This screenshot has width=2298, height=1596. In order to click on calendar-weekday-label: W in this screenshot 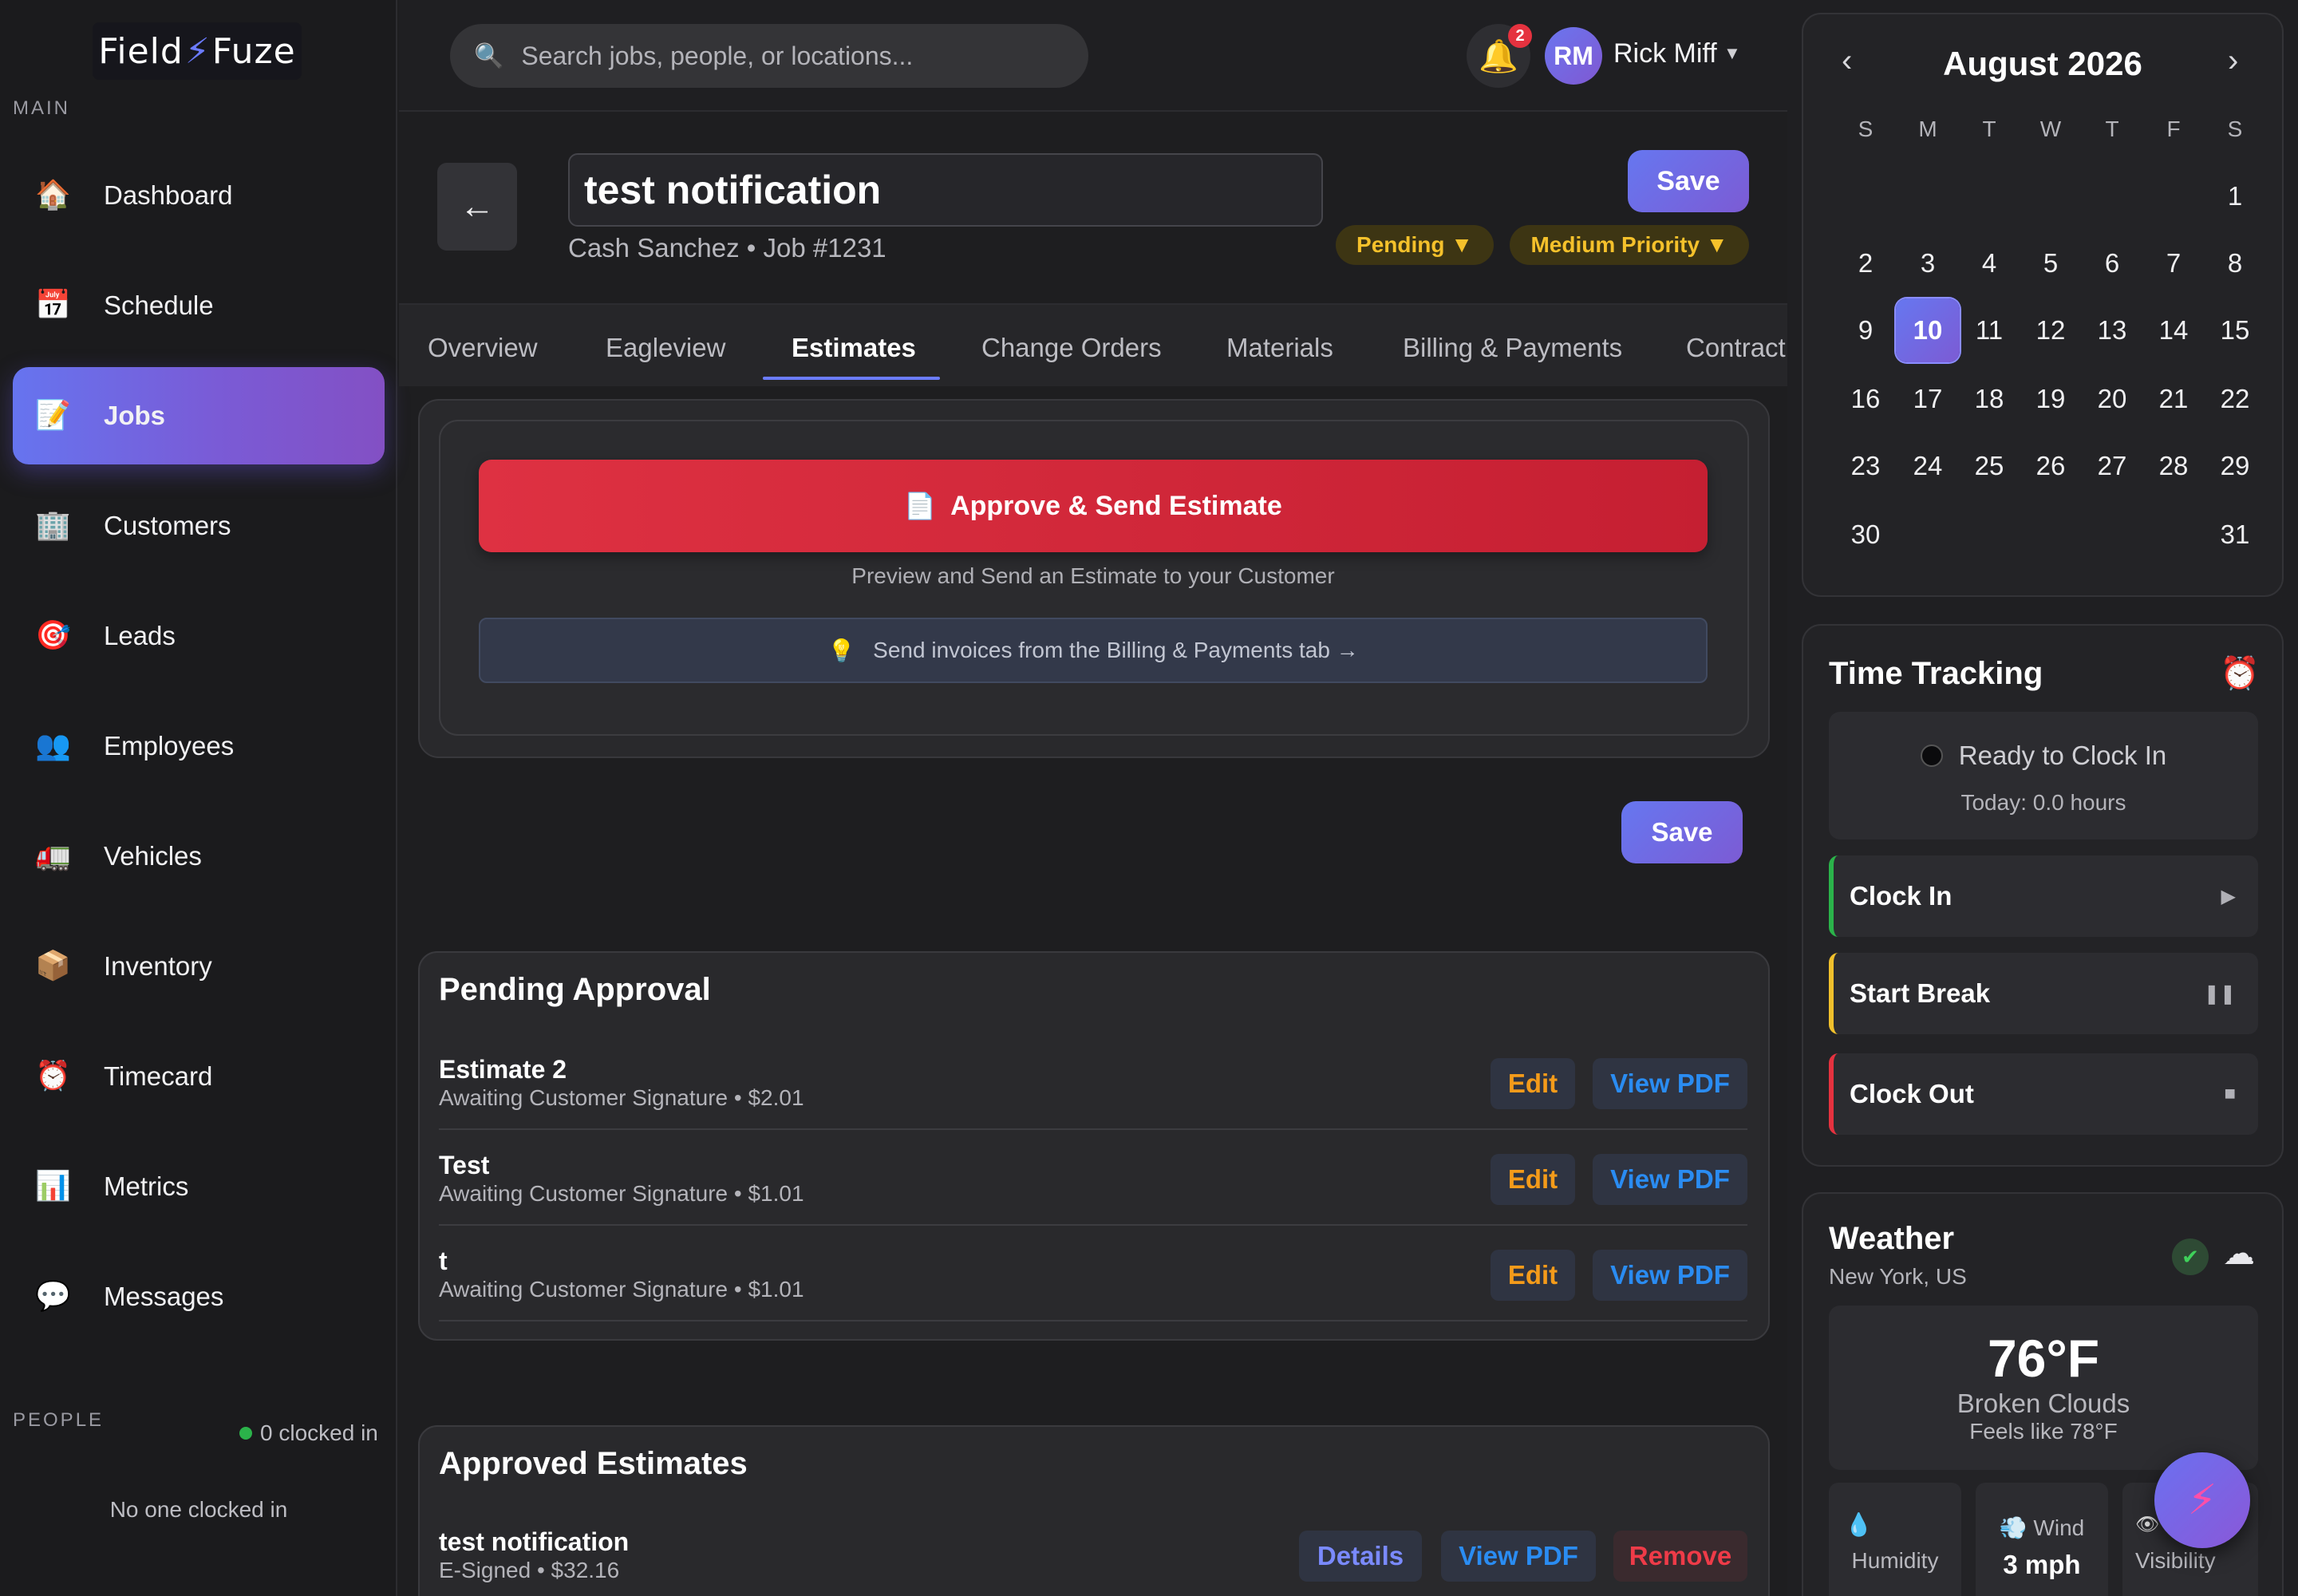, I will do `click(2050, 129)`.